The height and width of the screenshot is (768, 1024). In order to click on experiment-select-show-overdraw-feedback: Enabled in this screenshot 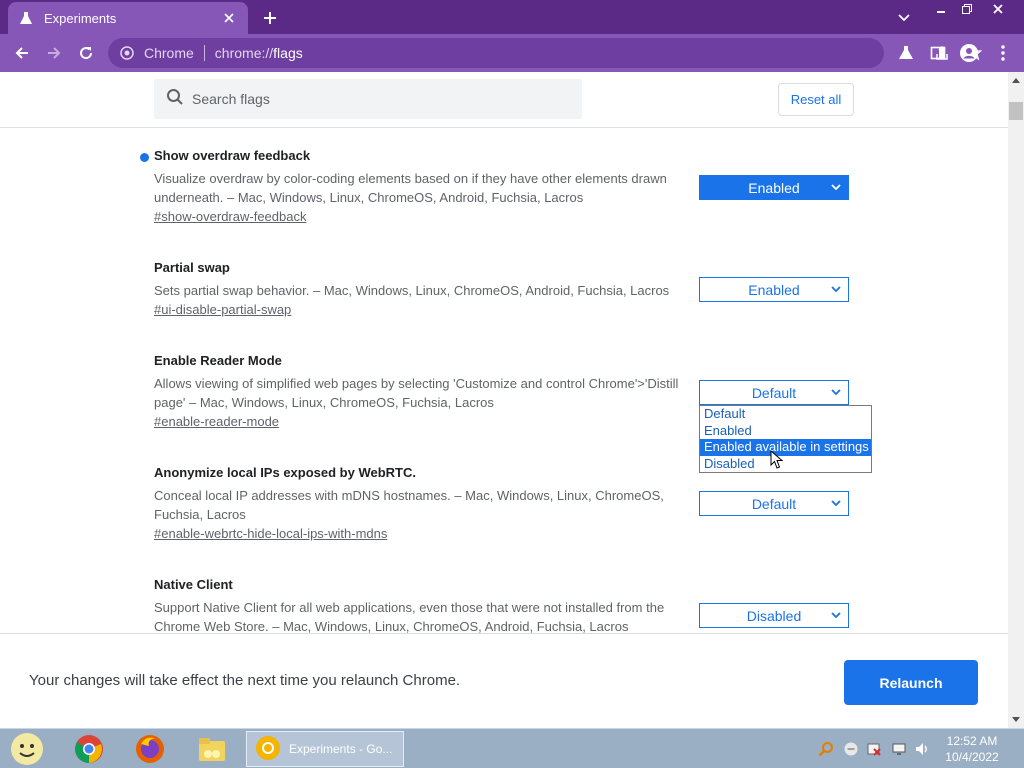, I will do `click(774, 187)`.